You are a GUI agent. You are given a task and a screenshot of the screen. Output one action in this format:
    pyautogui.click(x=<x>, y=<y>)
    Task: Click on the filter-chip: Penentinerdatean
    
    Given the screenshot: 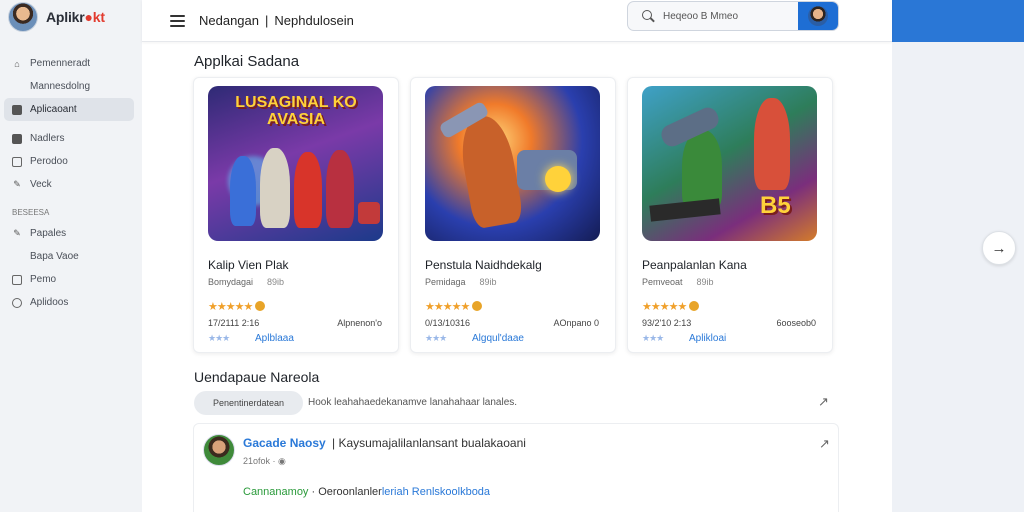 What is the action you would take?
    pyautogui.click(x=248, y=403)
    